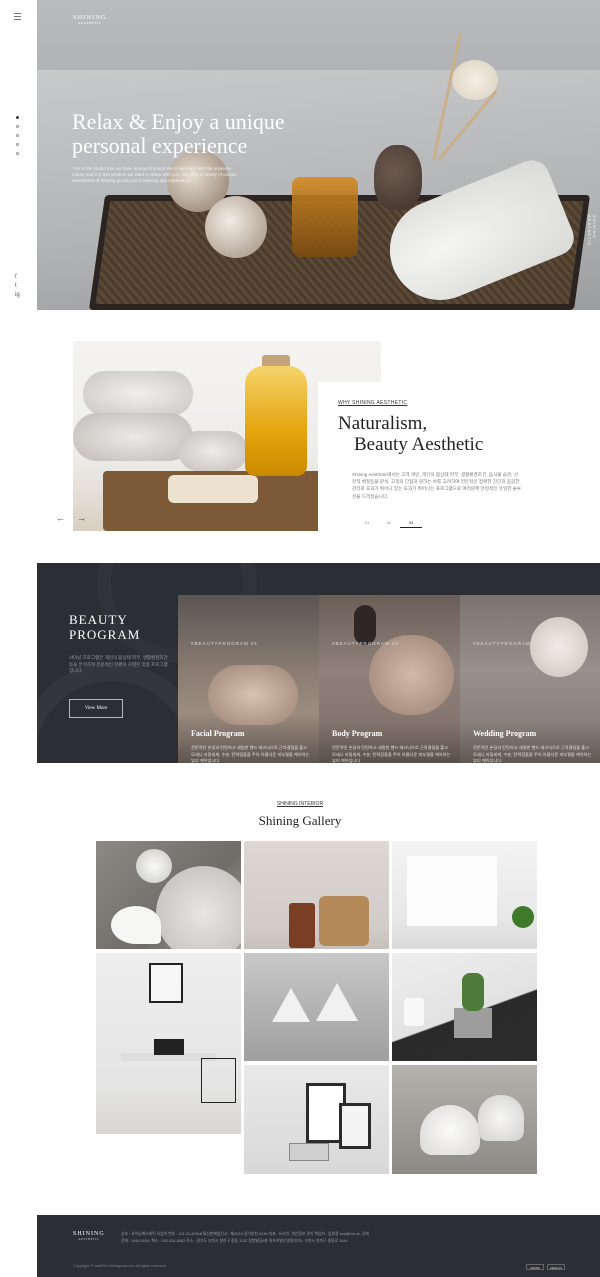  What do you see at coordinates (302, 925) in the screenshot?
I see `side-table-image` at bounding box center [302, 925].